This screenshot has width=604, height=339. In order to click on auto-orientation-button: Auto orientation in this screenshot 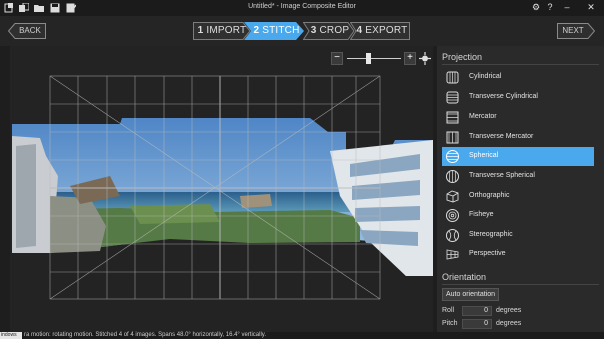, I will do `click(470, 294)`.